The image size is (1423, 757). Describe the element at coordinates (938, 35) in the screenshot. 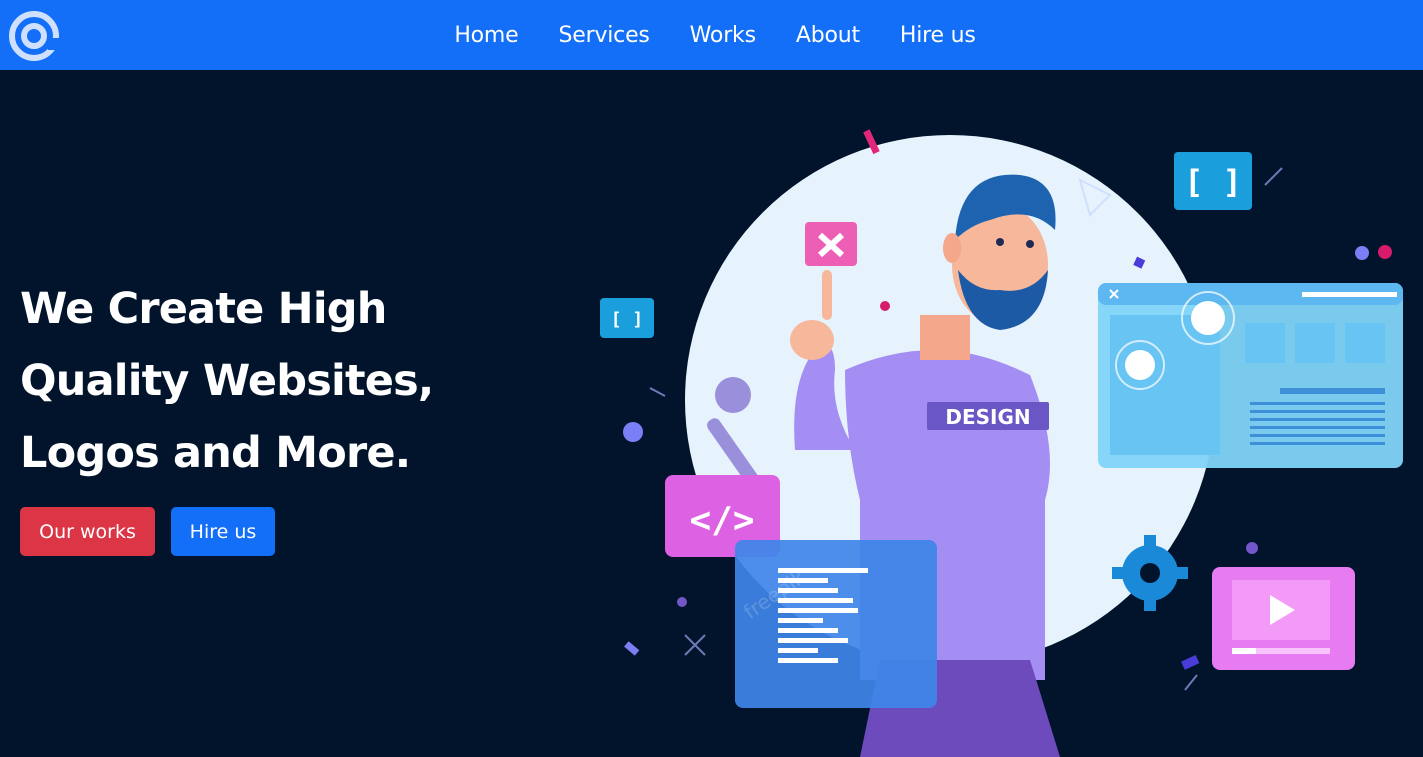

I see `nav-link-hire-us: Hire us` at that location.